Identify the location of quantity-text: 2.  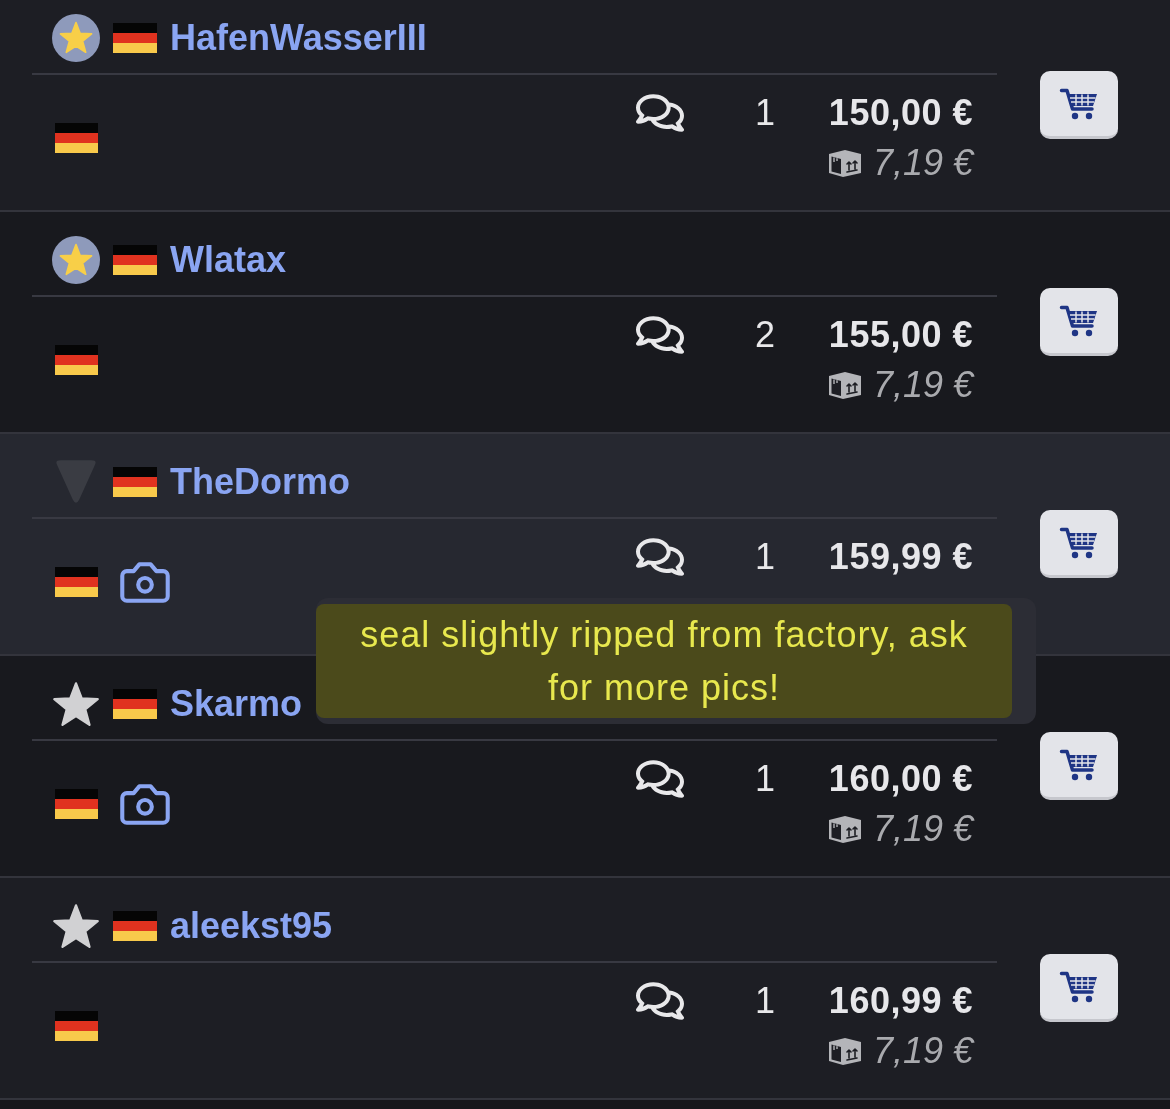
(764, 335).